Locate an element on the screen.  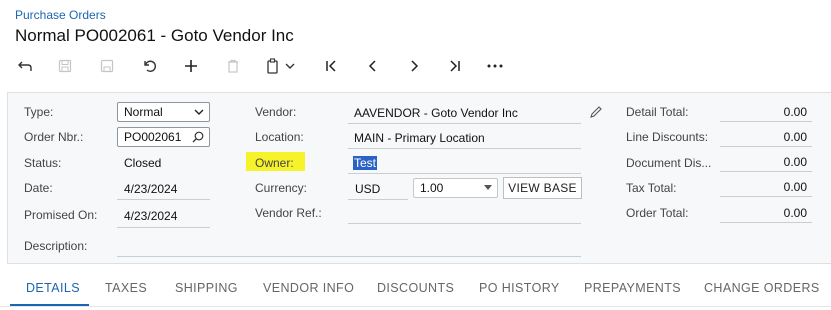
save-close-button is located at coordinates (65, 66).